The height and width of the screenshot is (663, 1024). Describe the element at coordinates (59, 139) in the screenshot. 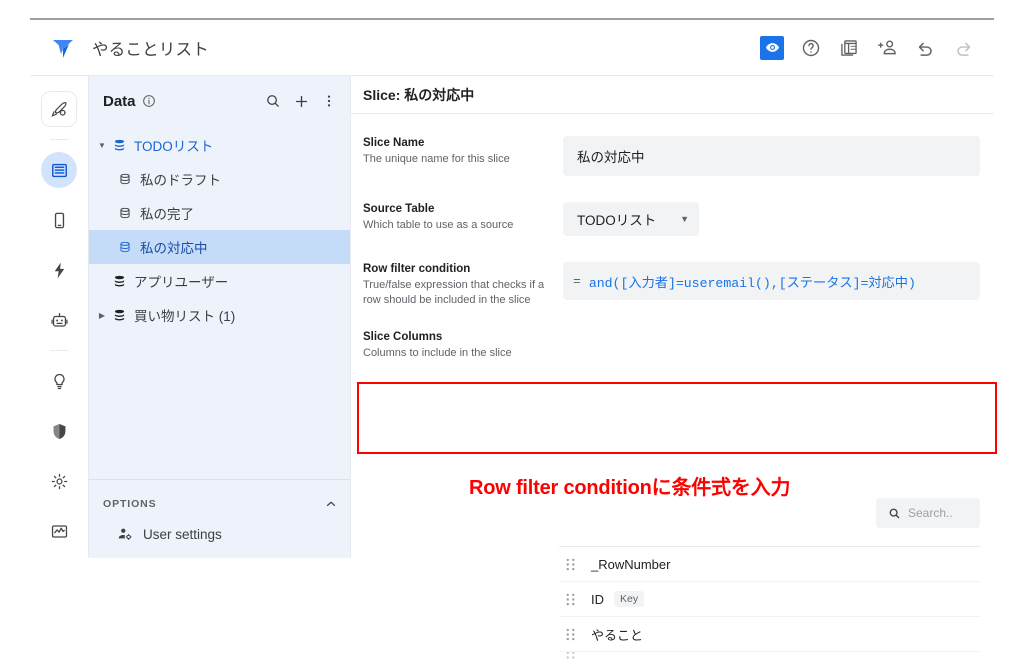

I see `rail-divider` at that location.